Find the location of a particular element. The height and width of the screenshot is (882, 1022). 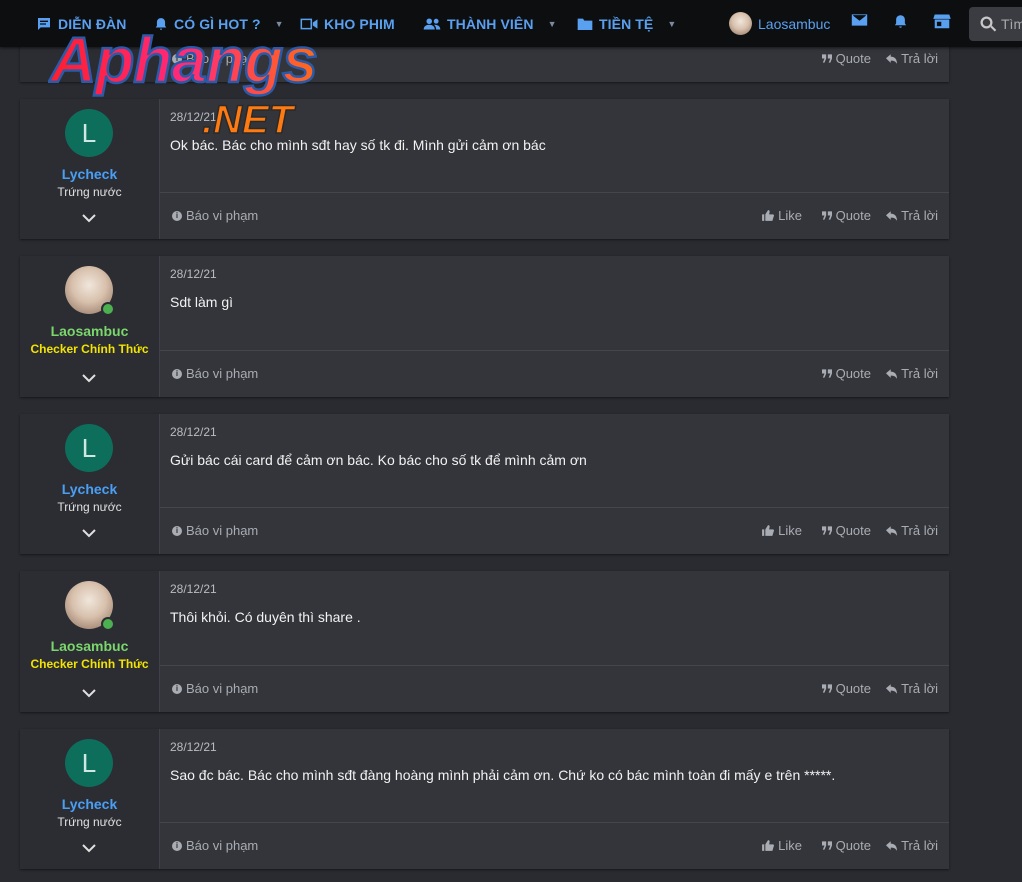

post-message: Thôi khỏi. Có duyên thì share . is located at coordinates (265, 617).